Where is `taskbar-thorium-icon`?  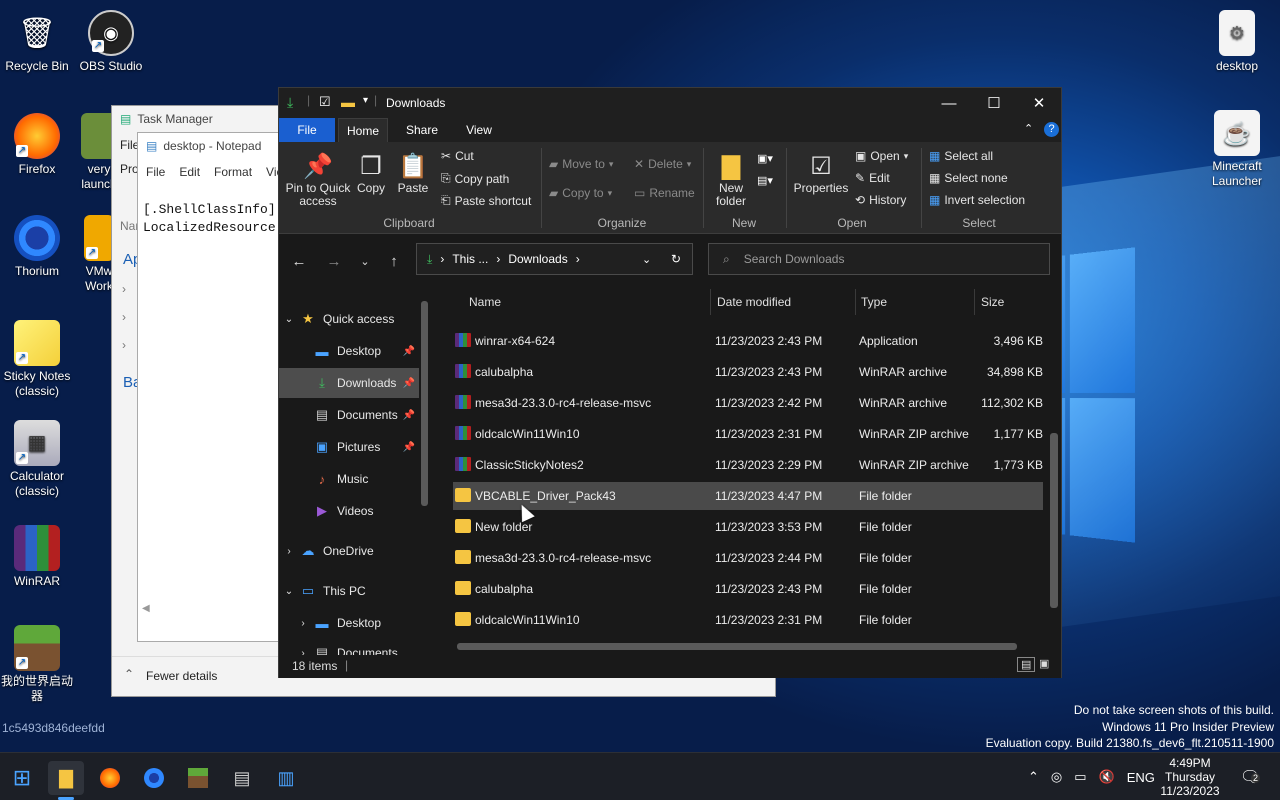 taskbar-thorium-icon is located at coordinates (154, 778).